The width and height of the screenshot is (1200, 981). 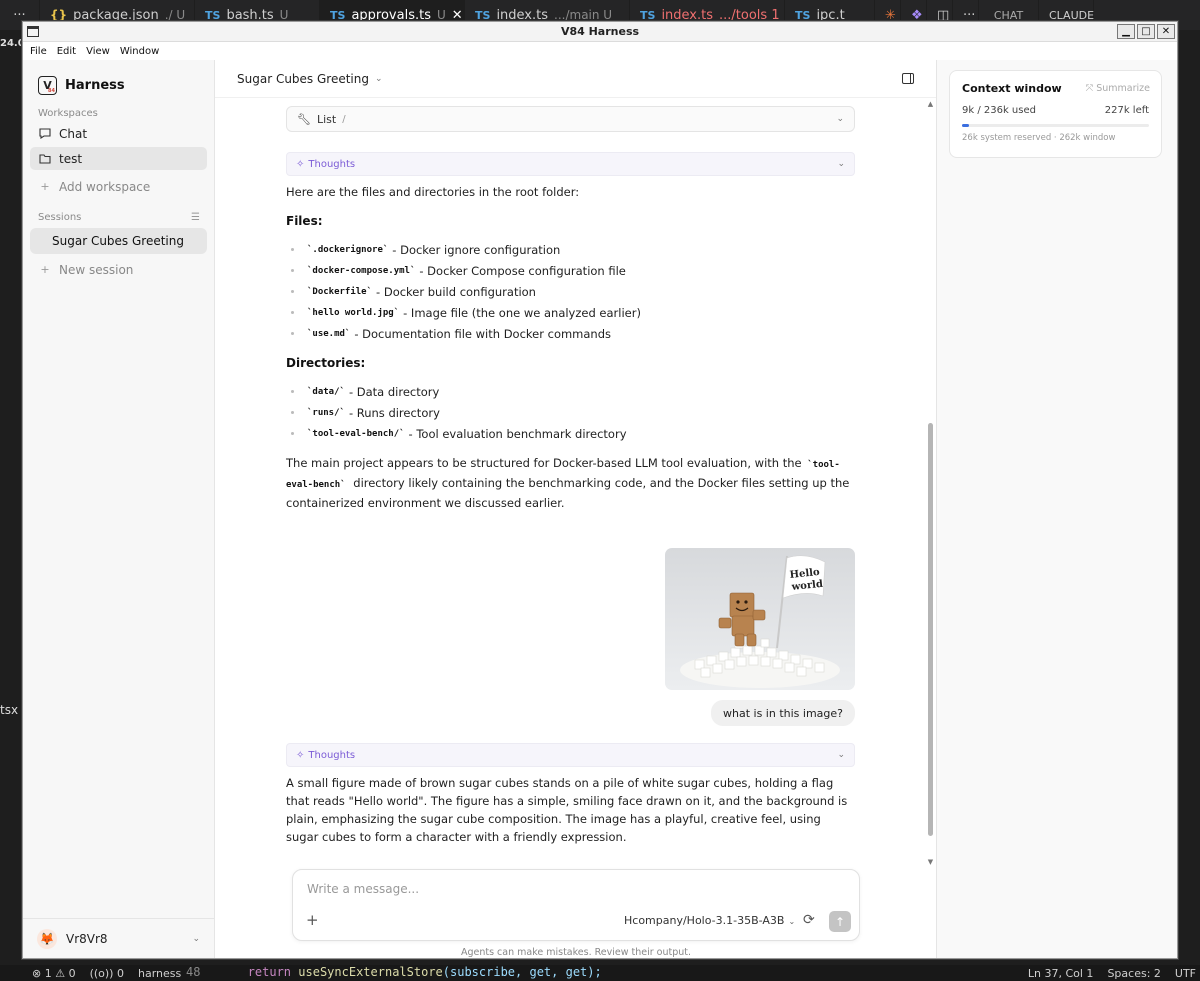 What do you see at coordinates (1188, 497) in the screenshot?
I see `editor-right-strip` at bounding box center [1188, 497].